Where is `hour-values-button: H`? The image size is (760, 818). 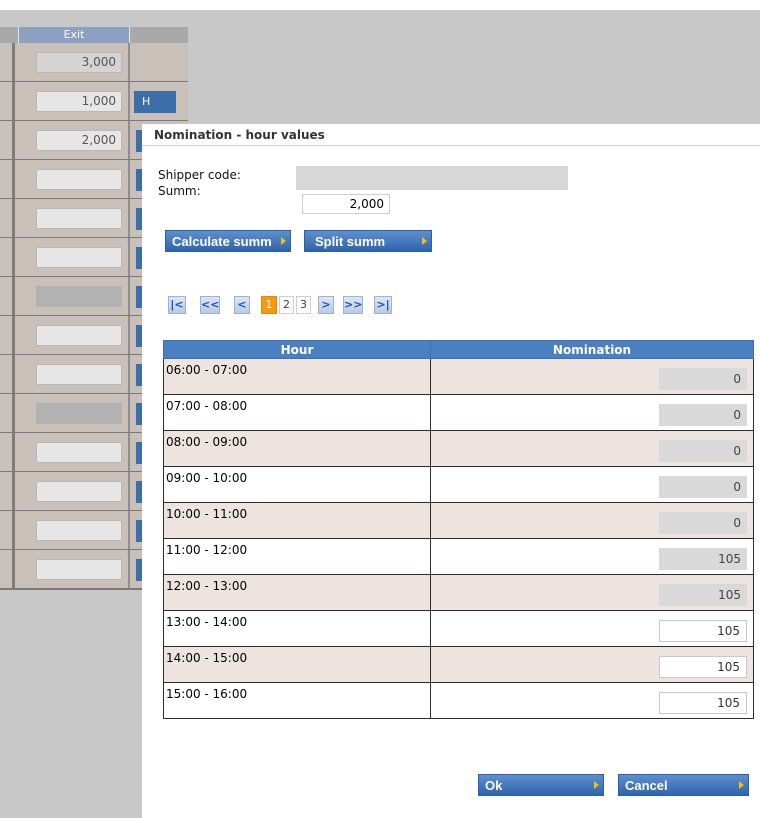 hour-values-button: H is located at coordinates (155, 102).